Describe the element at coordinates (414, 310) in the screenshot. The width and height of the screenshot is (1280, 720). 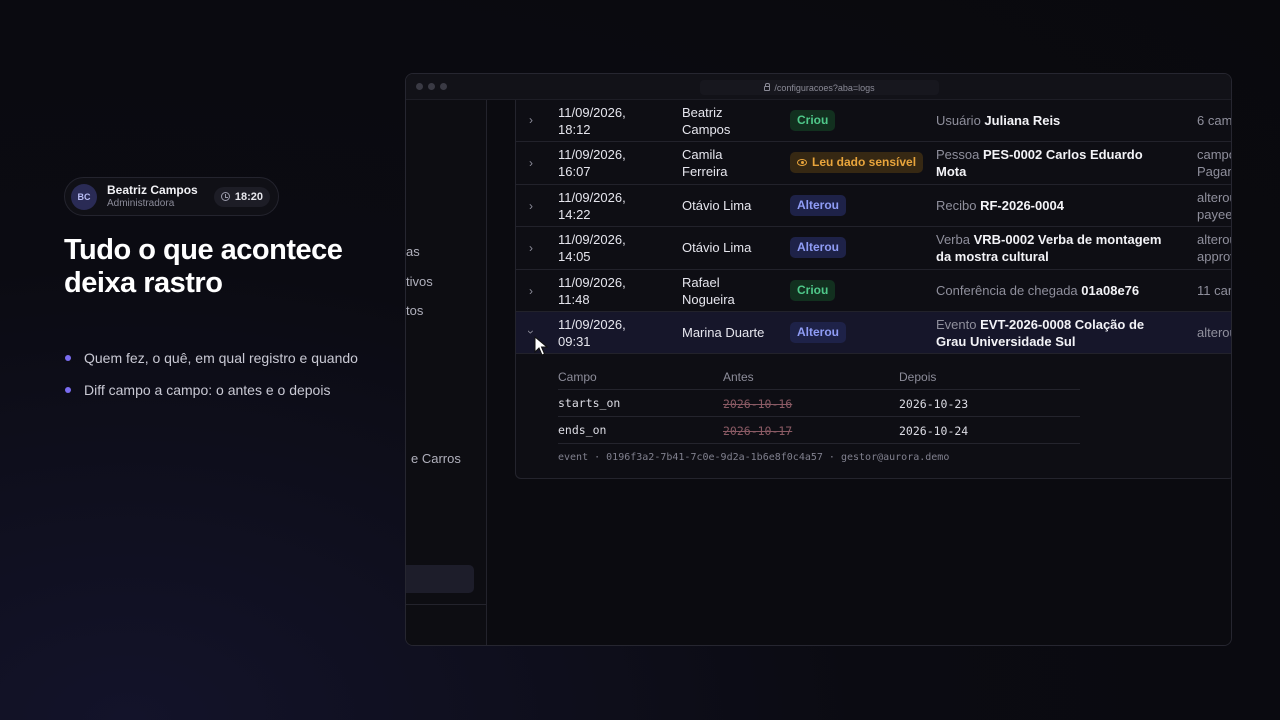
I see `sidebar-item: tos` at that location.